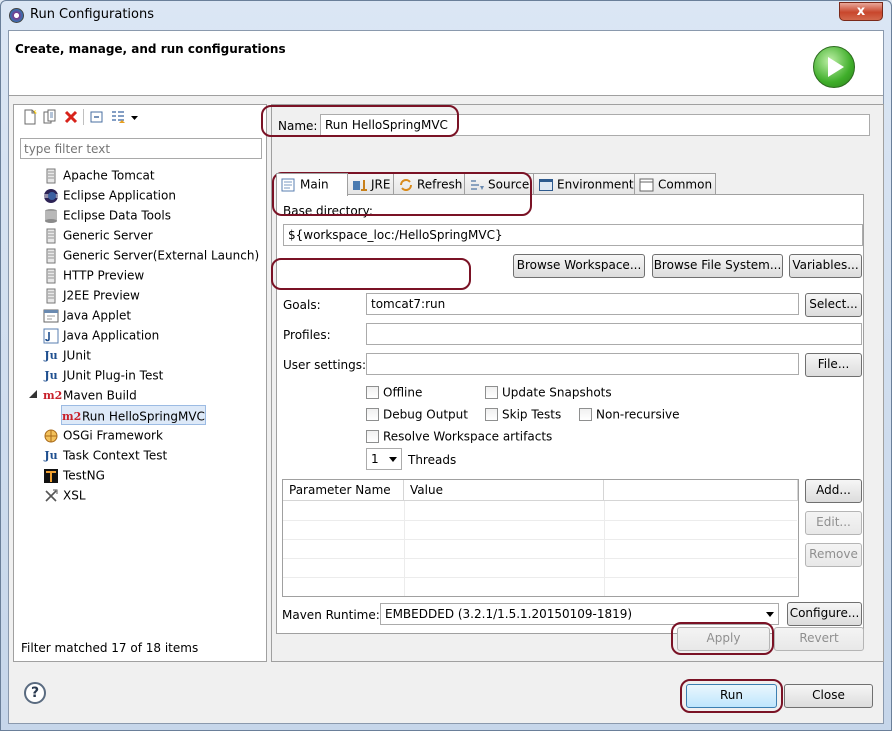 The image size is (892, 731). Describe the element at coordinates (35, 693) in the screenshot. I see `help-icon: ?` at that location.